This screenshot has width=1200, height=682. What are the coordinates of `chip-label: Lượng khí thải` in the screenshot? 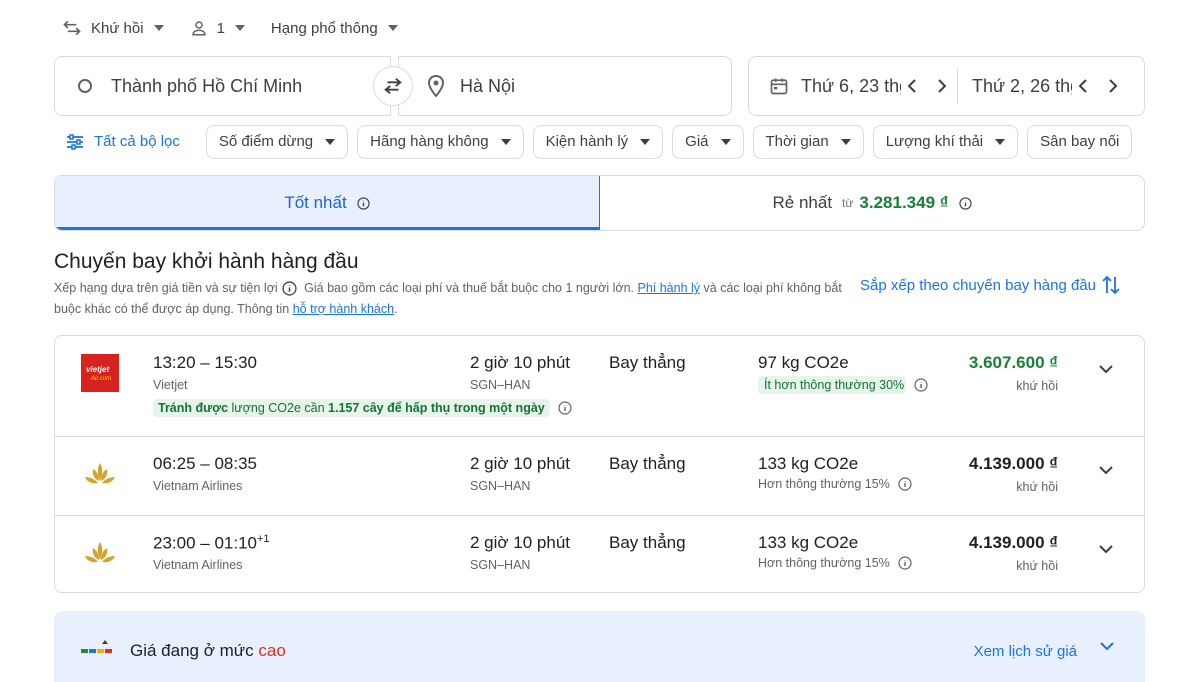 It's located at (934, 141).